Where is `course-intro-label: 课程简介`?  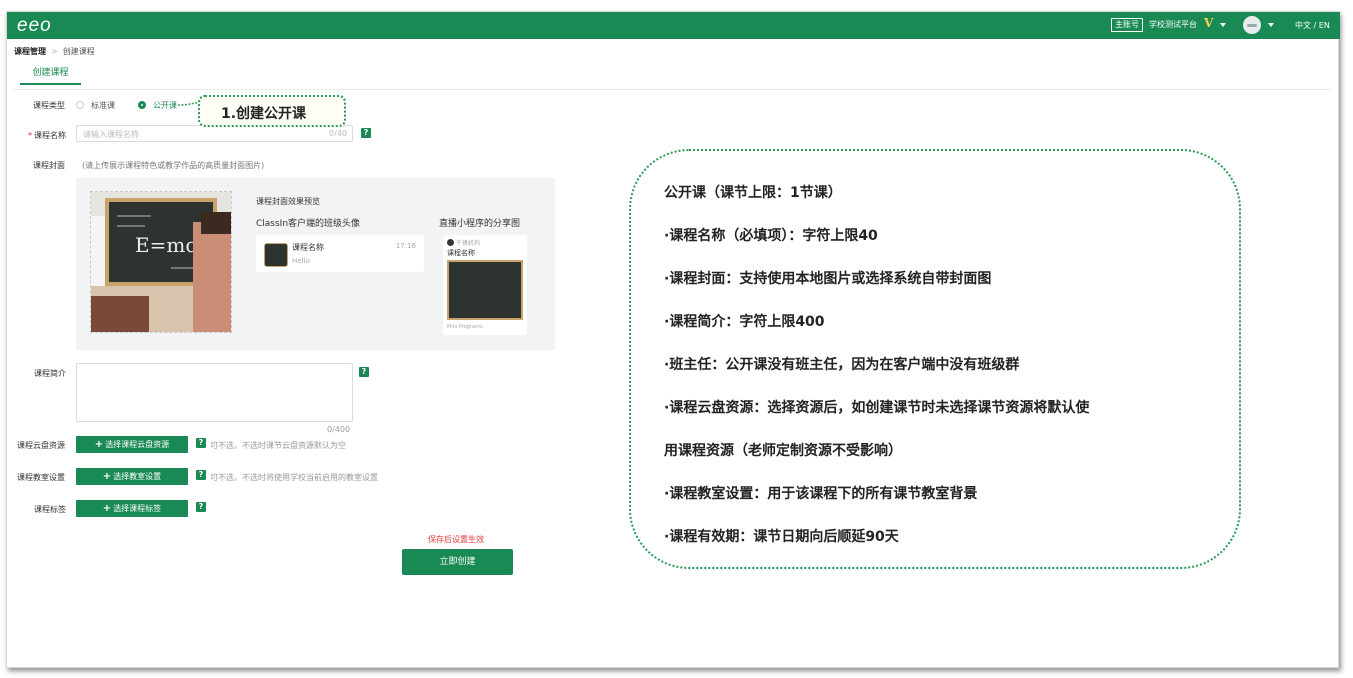
course-intro-label: 课程简介 is located at coordinates (50, 373).